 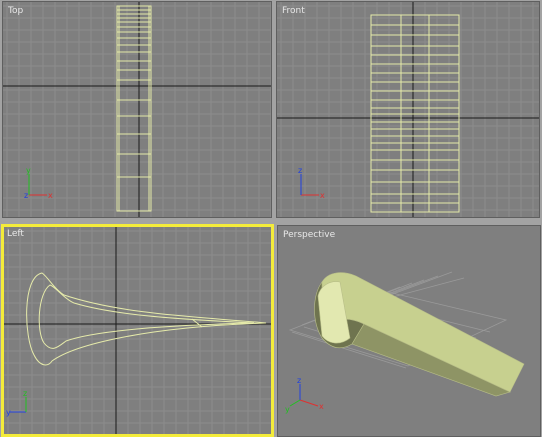 I want to click on viewport-label-left: Left, so click(x=15, y=234).